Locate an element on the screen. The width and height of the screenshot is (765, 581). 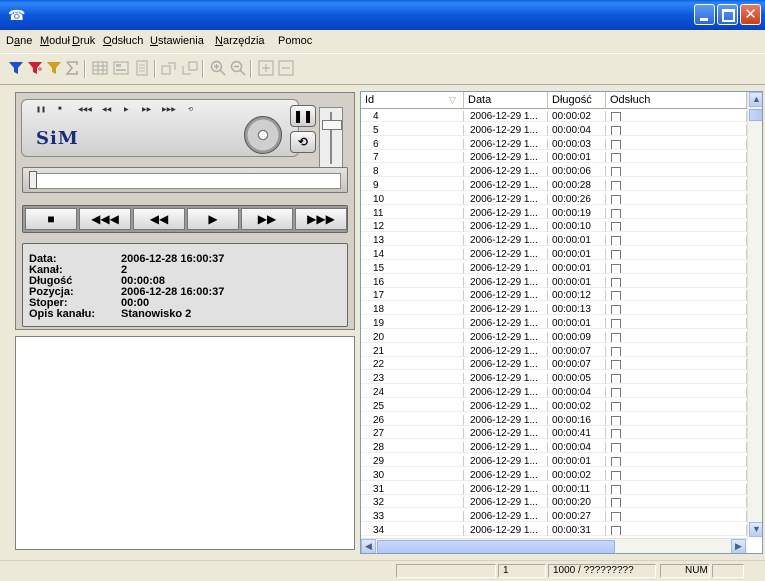
vertical-scroll-thumb is located at coordinates (755, 115).